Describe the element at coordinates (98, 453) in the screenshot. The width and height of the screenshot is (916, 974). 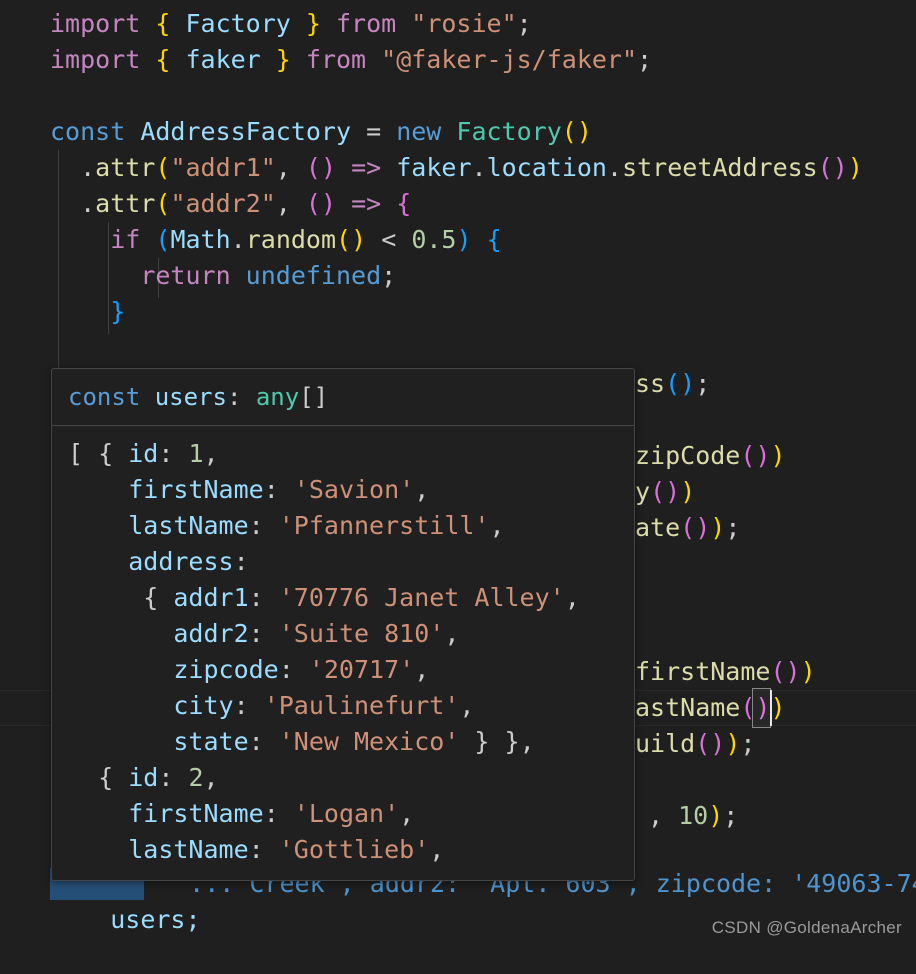
I see `code-token: [ {` at that location.